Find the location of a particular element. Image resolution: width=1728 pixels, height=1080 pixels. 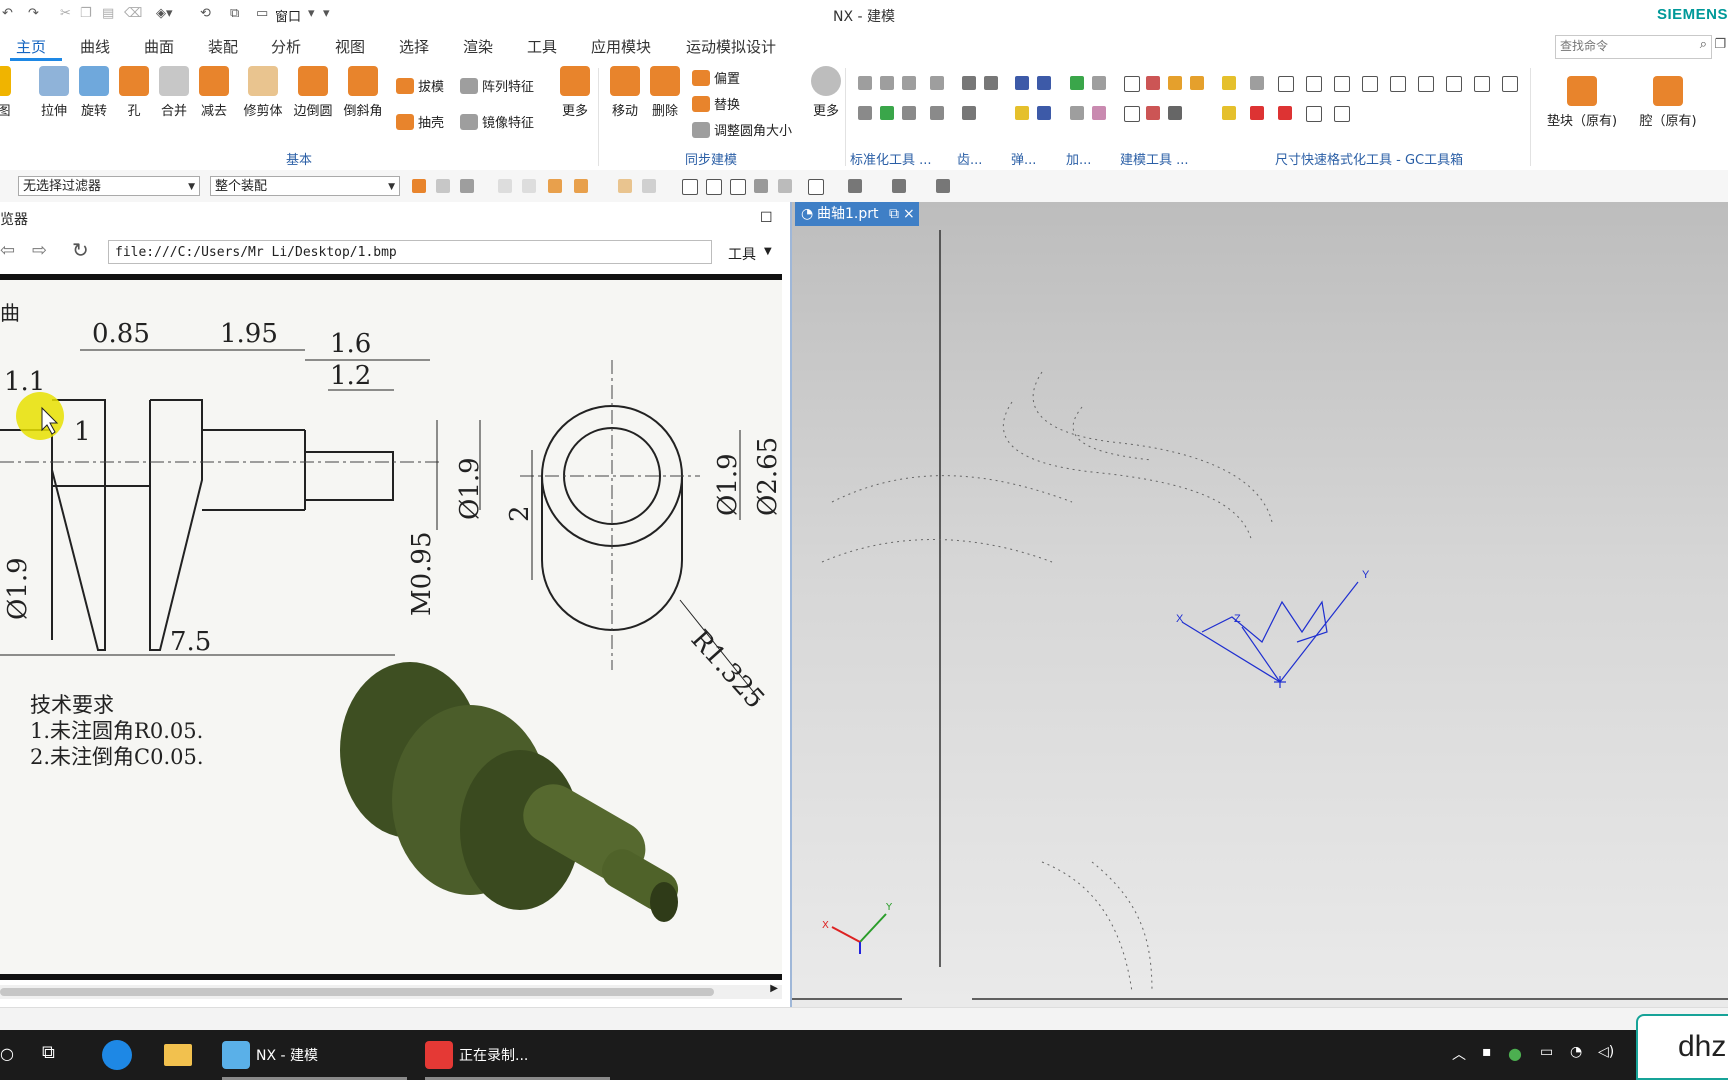

scroll-right-icon: ▶ is located at coordinates (774, 988).